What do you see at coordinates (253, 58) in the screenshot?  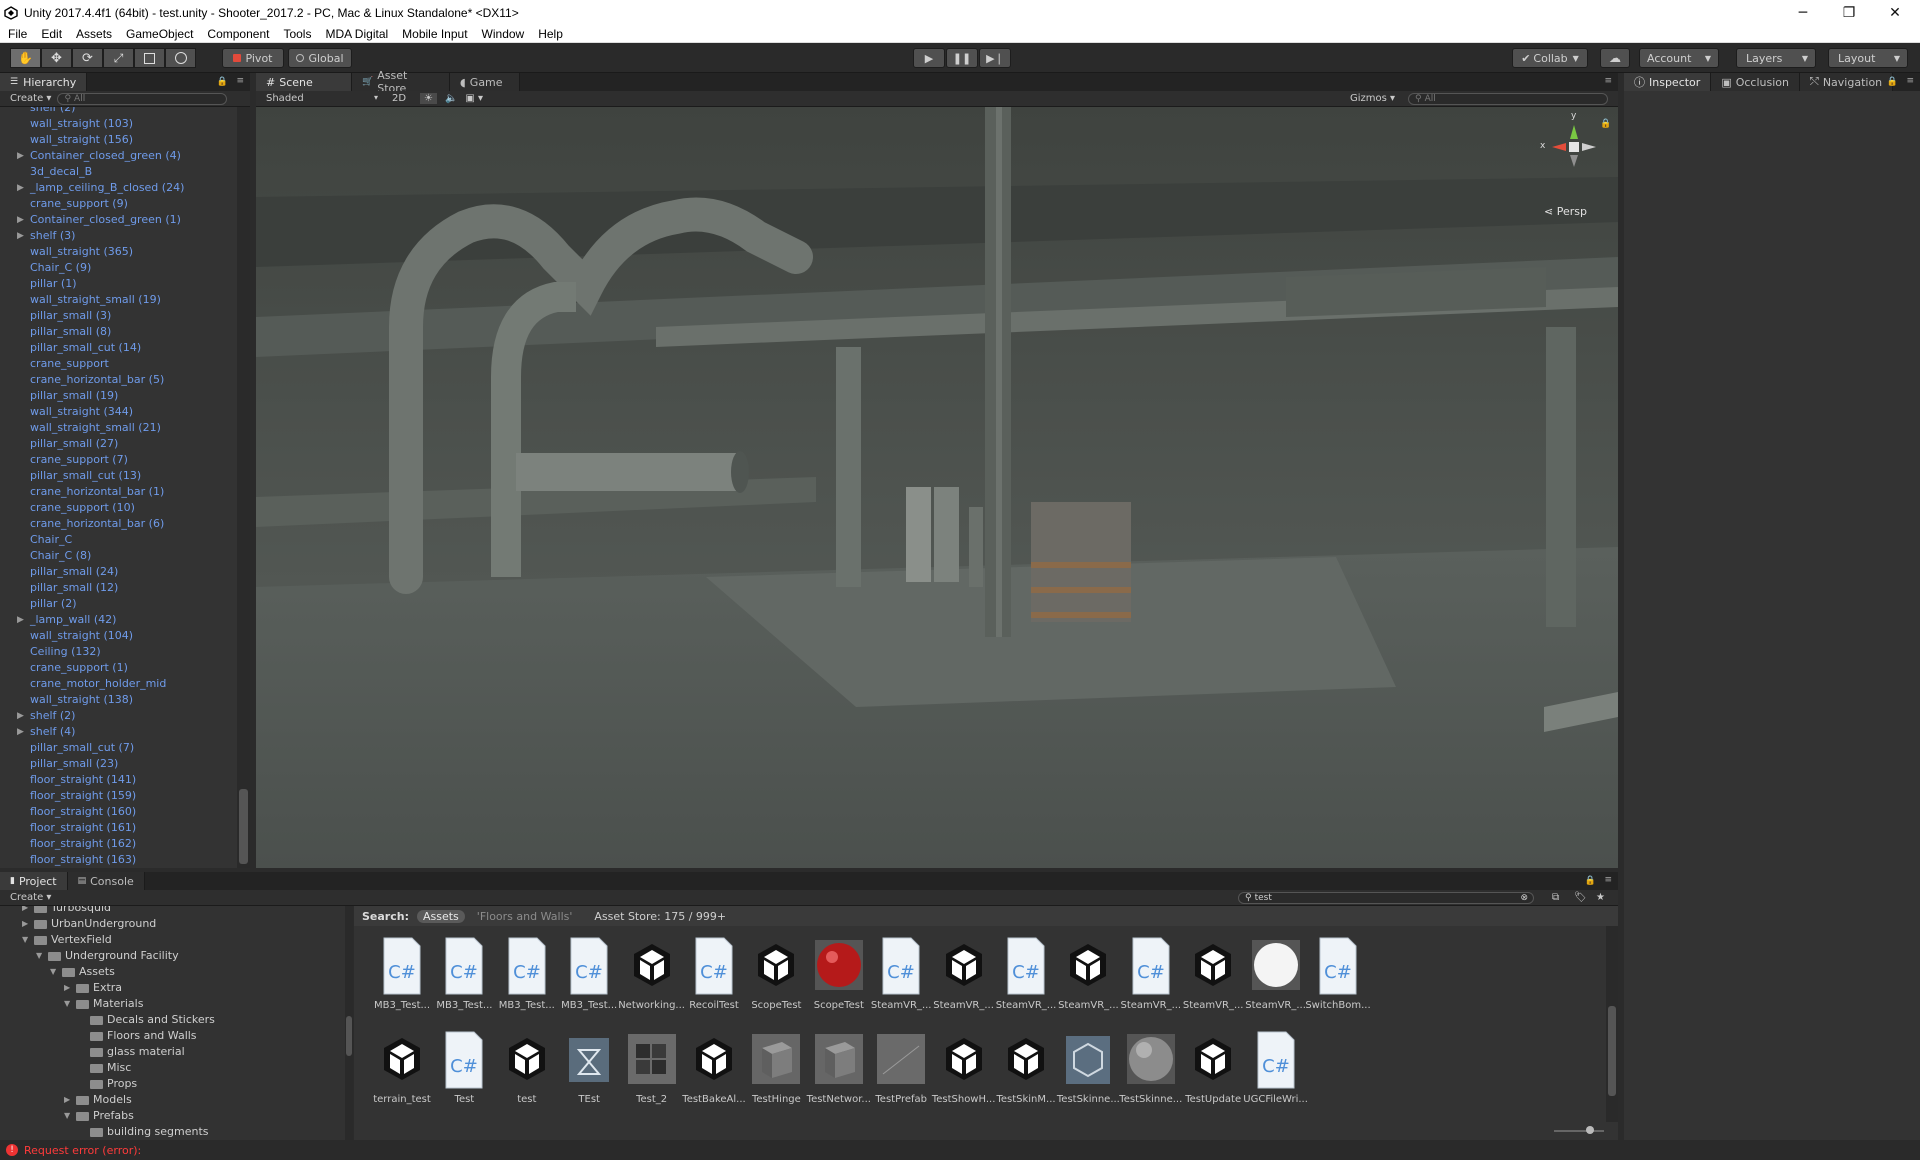 I see `pivot-toggle: Pivot` at bounding box center [253, 58].